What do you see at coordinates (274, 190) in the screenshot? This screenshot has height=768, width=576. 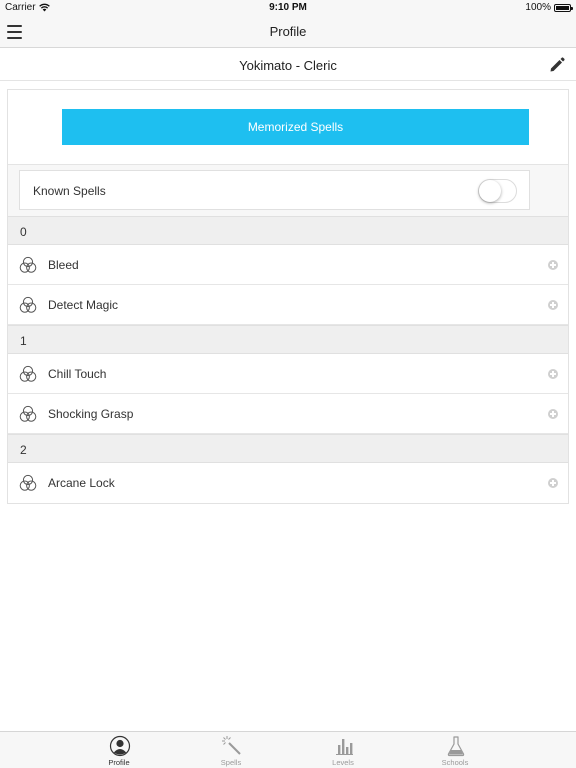 I see `known-spells-row: Known Spells` at bounding box center [274, 190].